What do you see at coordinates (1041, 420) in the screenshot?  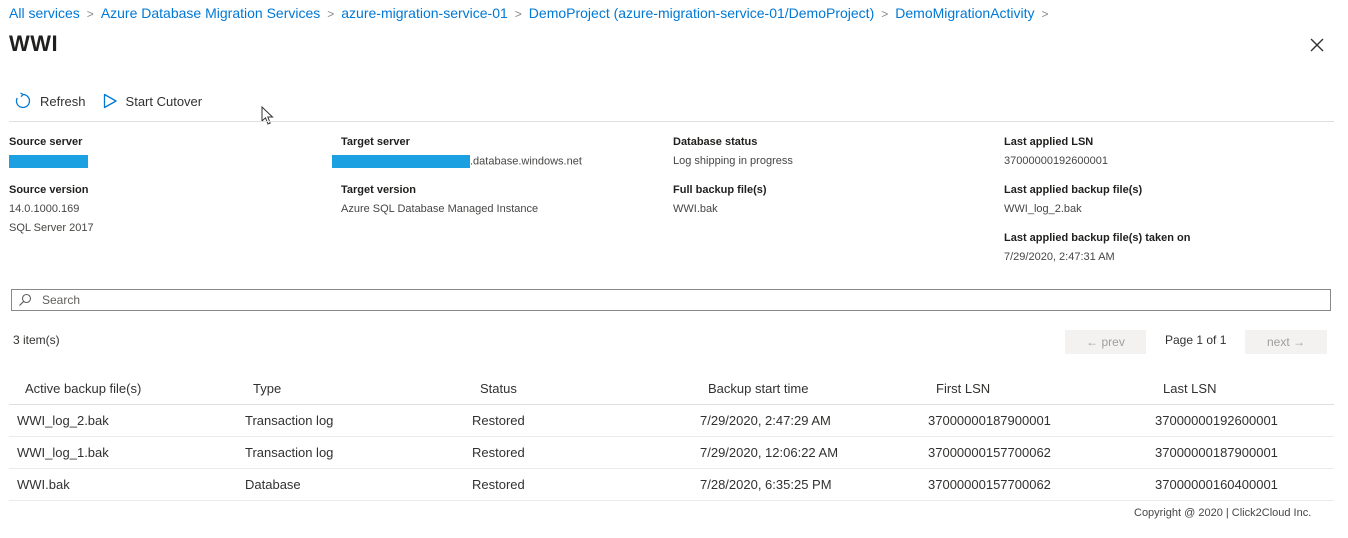 I see `cell-first-lsn: 37000000187900001` at bounding box center [1041, 420].